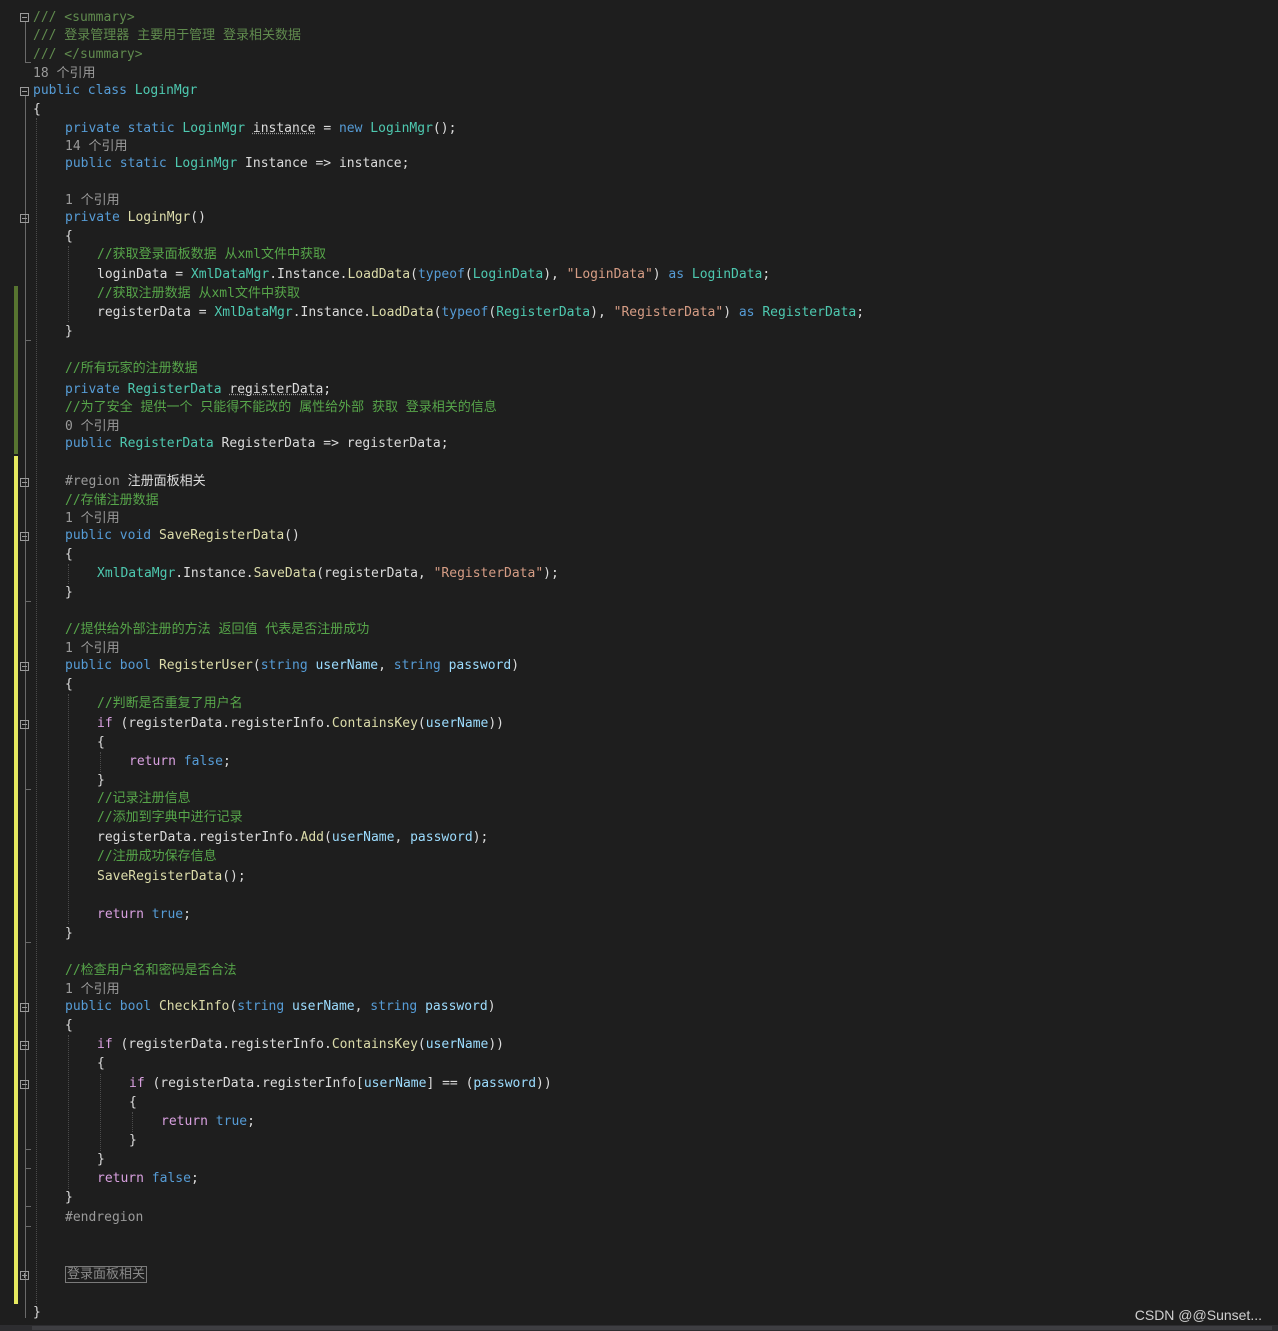 This screenshot has height=1331, width=1278. I want to click on code-token: //记录注册信息, so click(144, 798).